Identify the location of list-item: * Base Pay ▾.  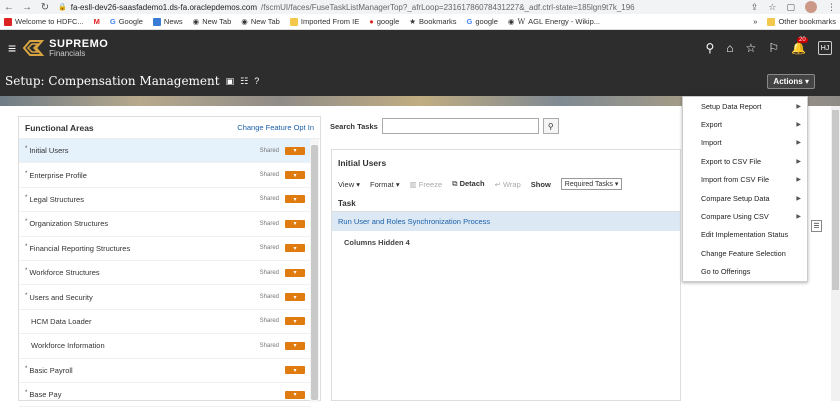
(165, 395).